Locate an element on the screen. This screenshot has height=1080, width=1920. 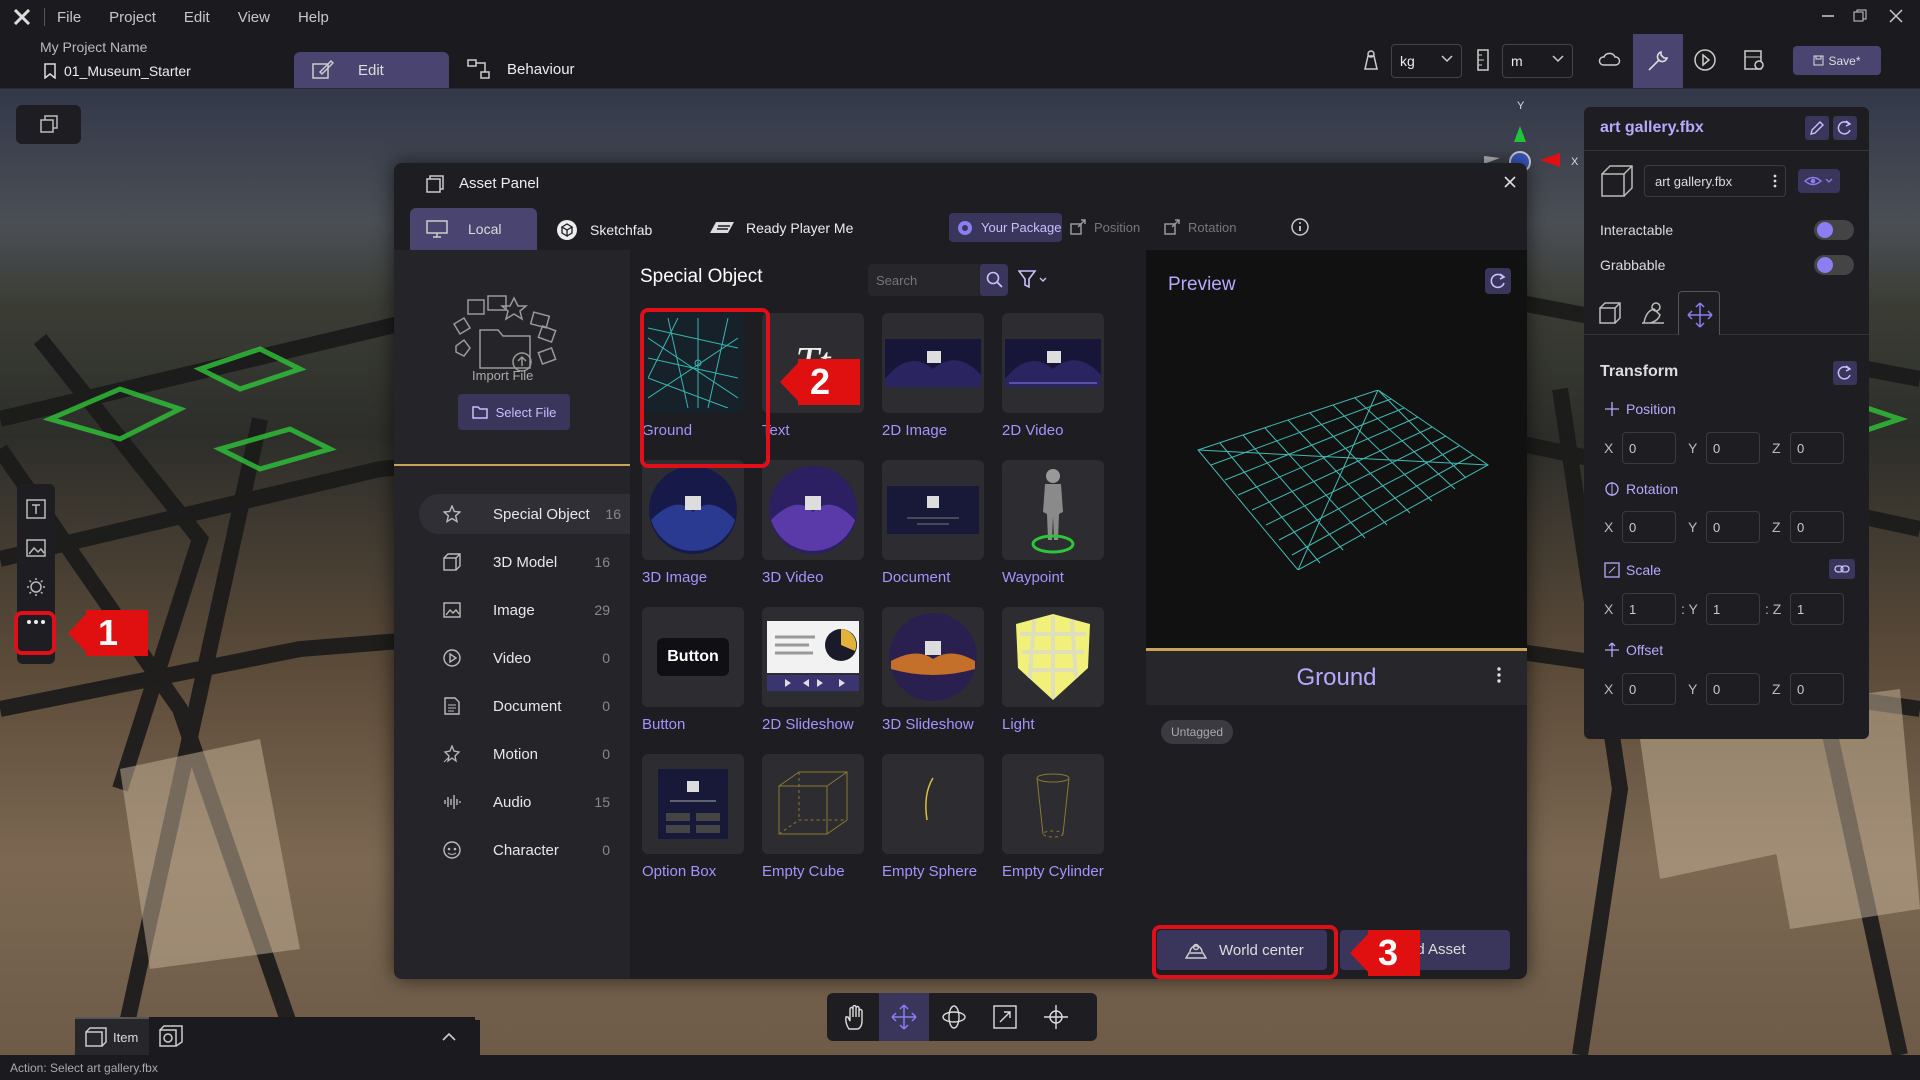
category-video: Video 0 is located at coordinates (519, 658).